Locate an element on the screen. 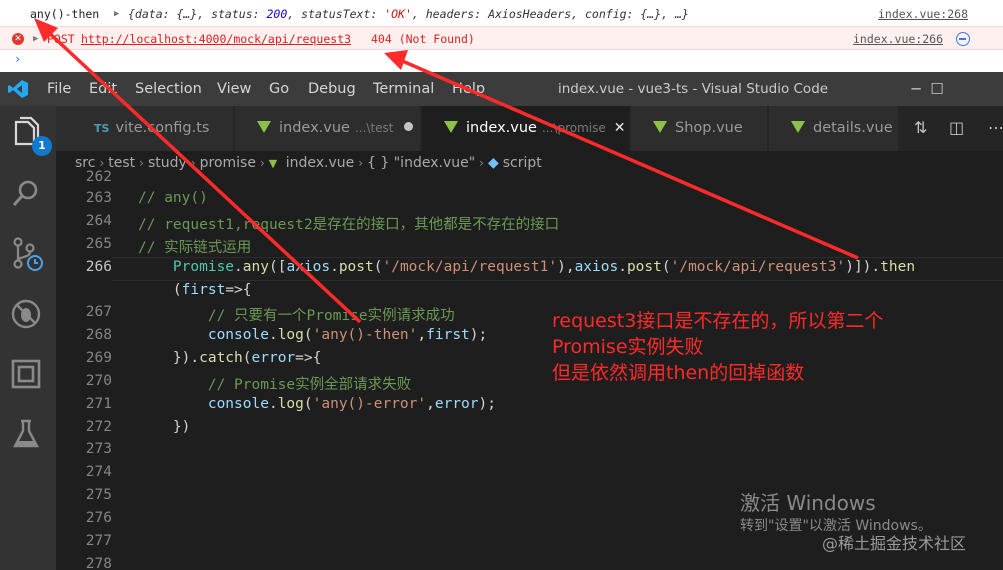 The height and width of the screenshot is (570, 1003). vue-file-icon: ▼ is located at coordinates (273, 163).